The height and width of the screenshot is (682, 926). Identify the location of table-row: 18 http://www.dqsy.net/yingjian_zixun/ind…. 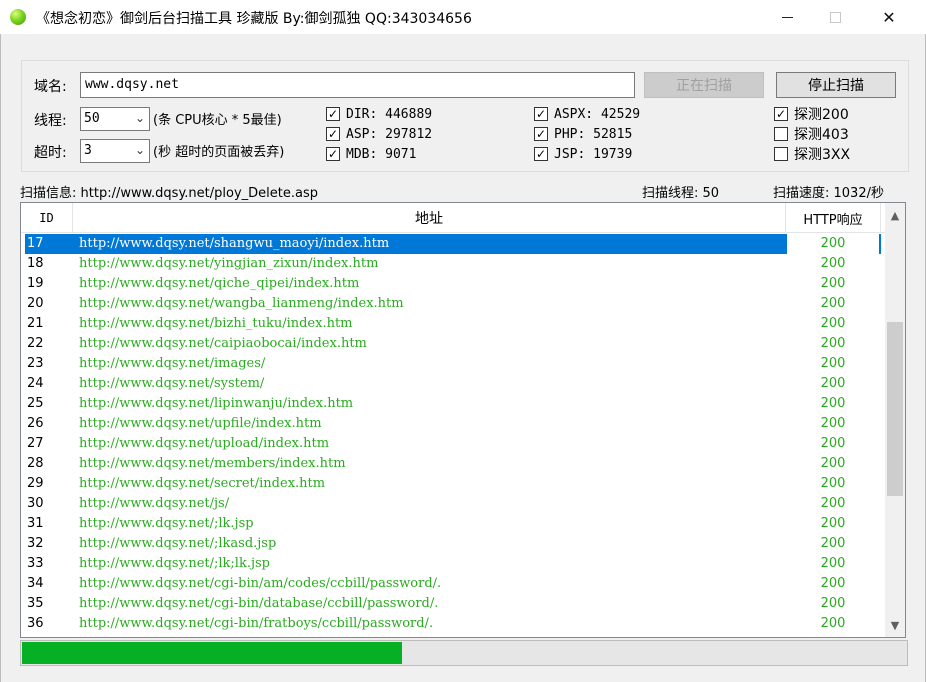
(453, 264).